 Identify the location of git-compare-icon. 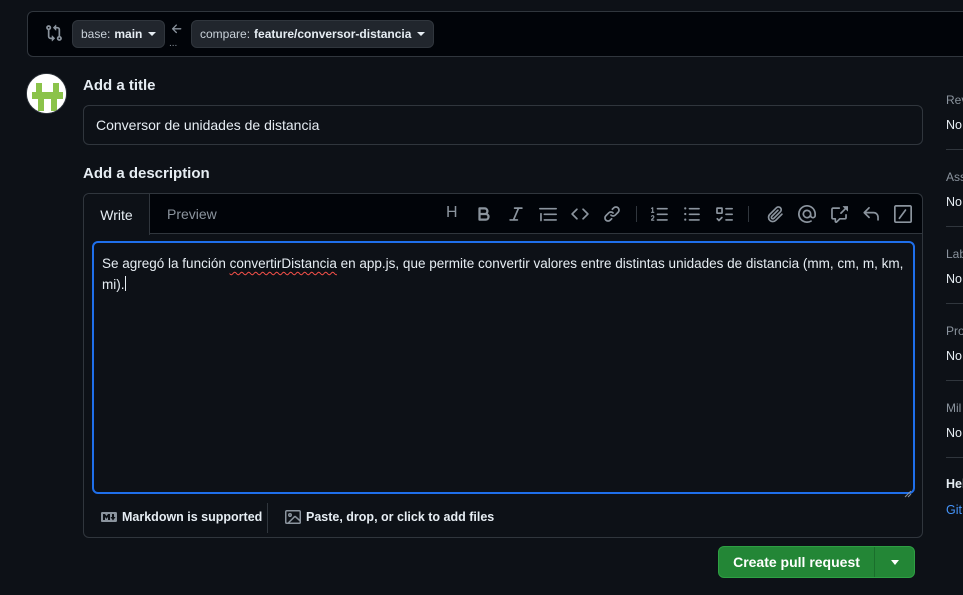
(54, 33).